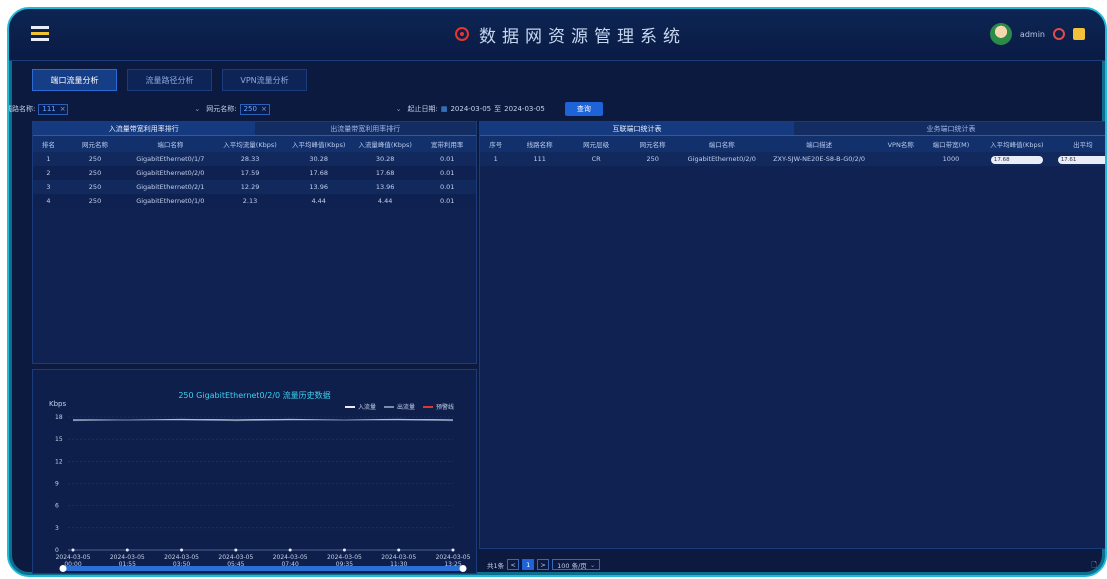 The width and height of the screenshot is (1107, 579). I want to click on table-cell: CR, so click(596, 159).